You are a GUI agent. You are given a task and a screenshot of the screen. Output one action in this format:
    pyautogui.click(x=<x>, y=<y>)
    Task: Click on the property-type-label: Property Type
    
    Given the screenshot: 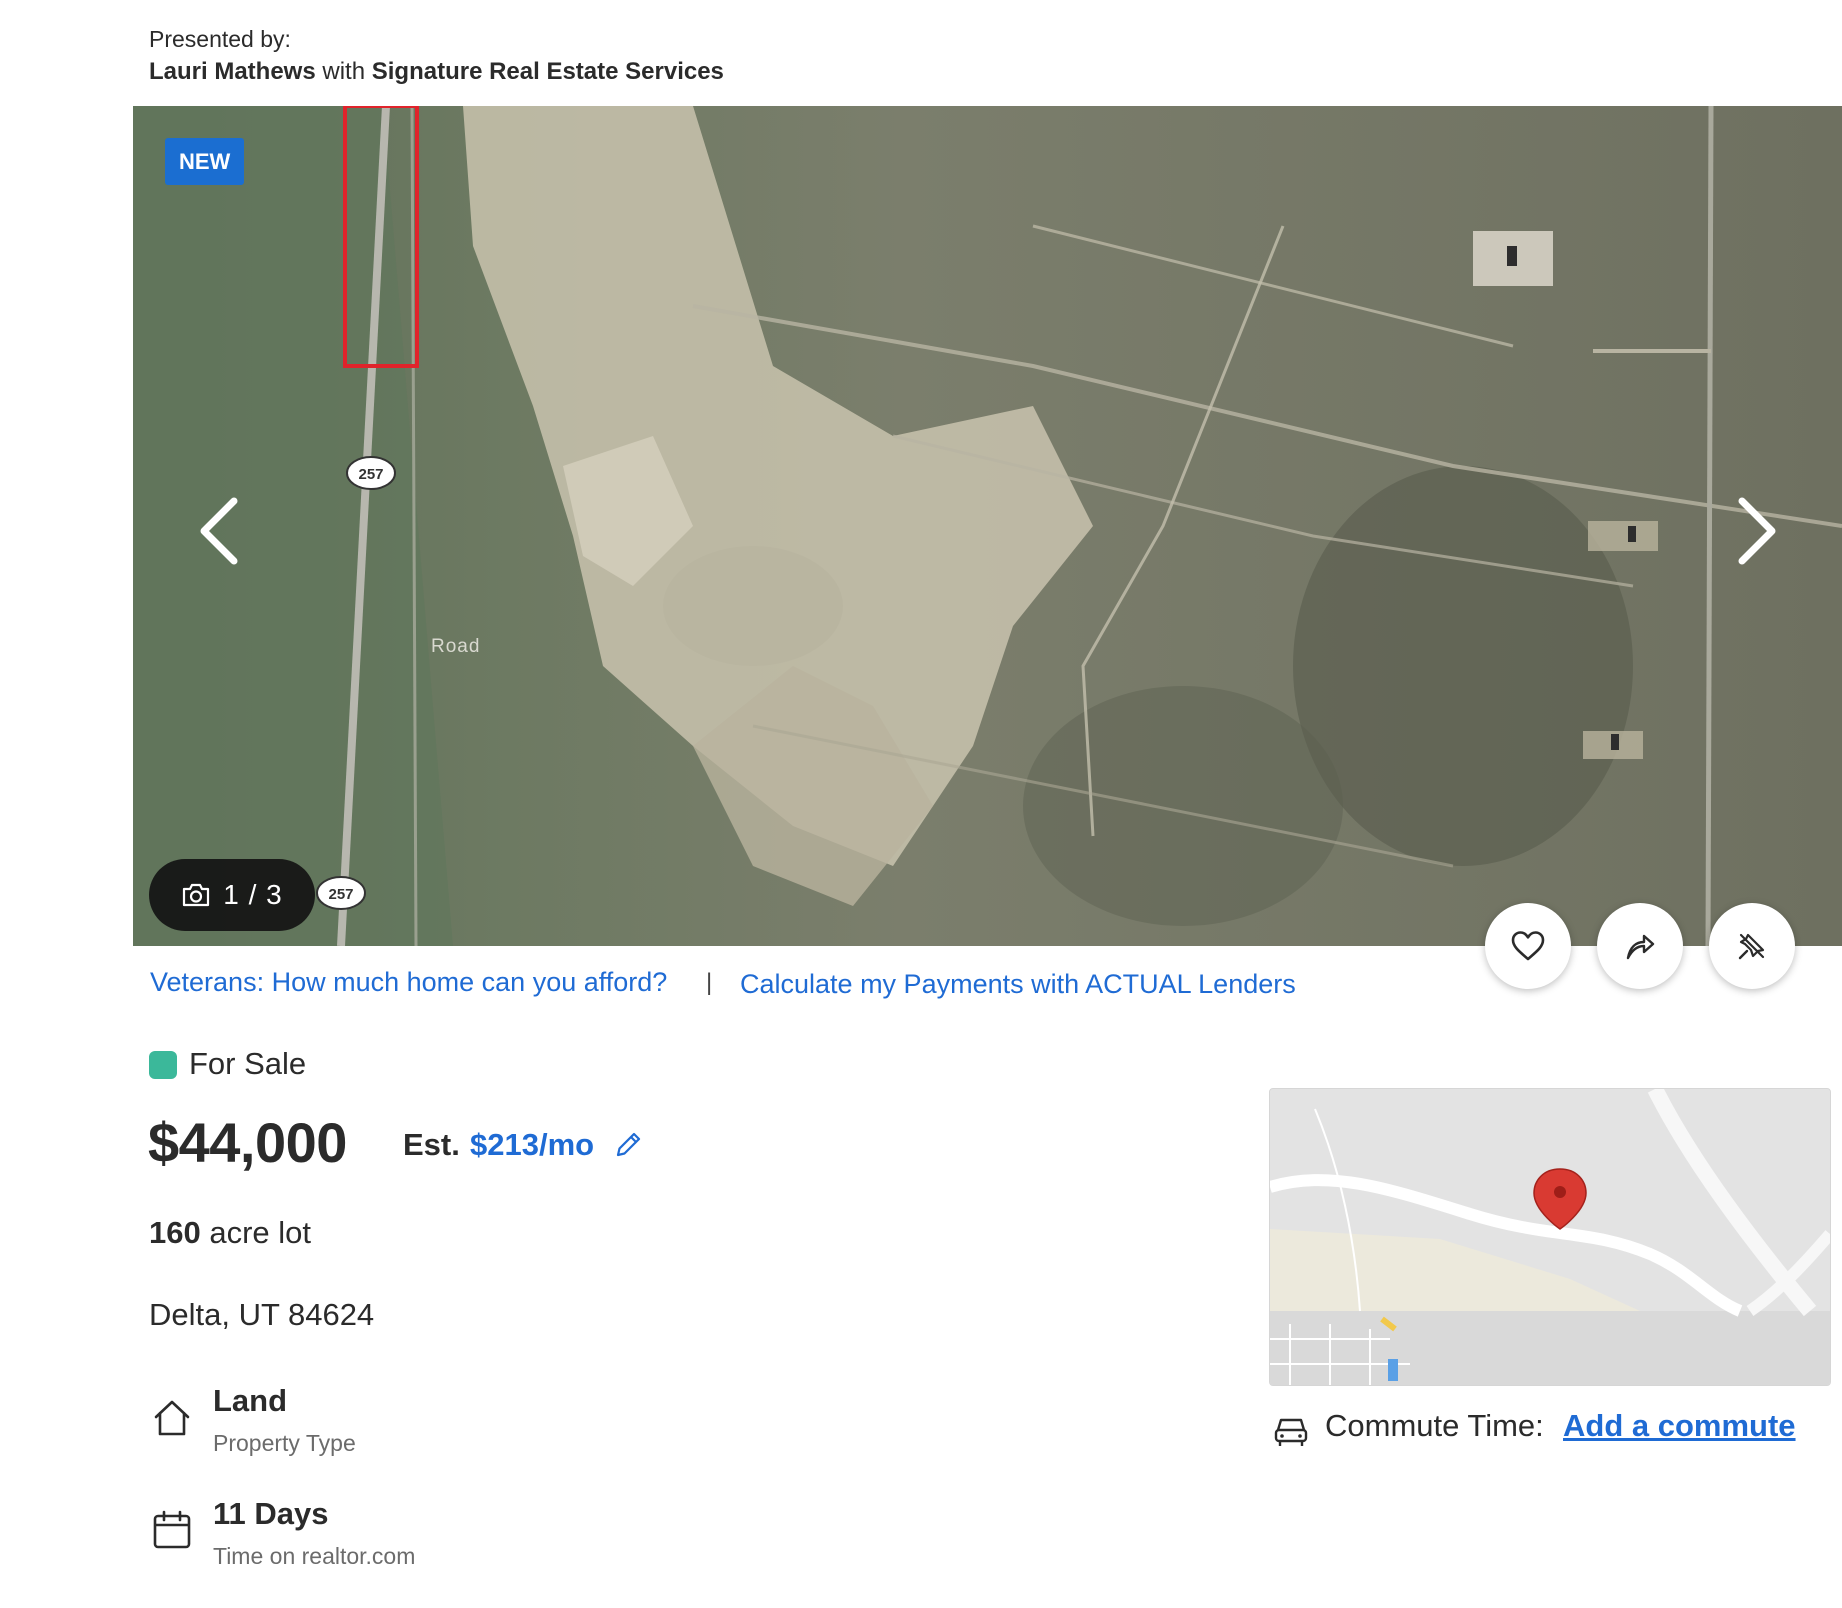 What is the action you would take?
    pyautogui.click(x=284, y=1443)
    